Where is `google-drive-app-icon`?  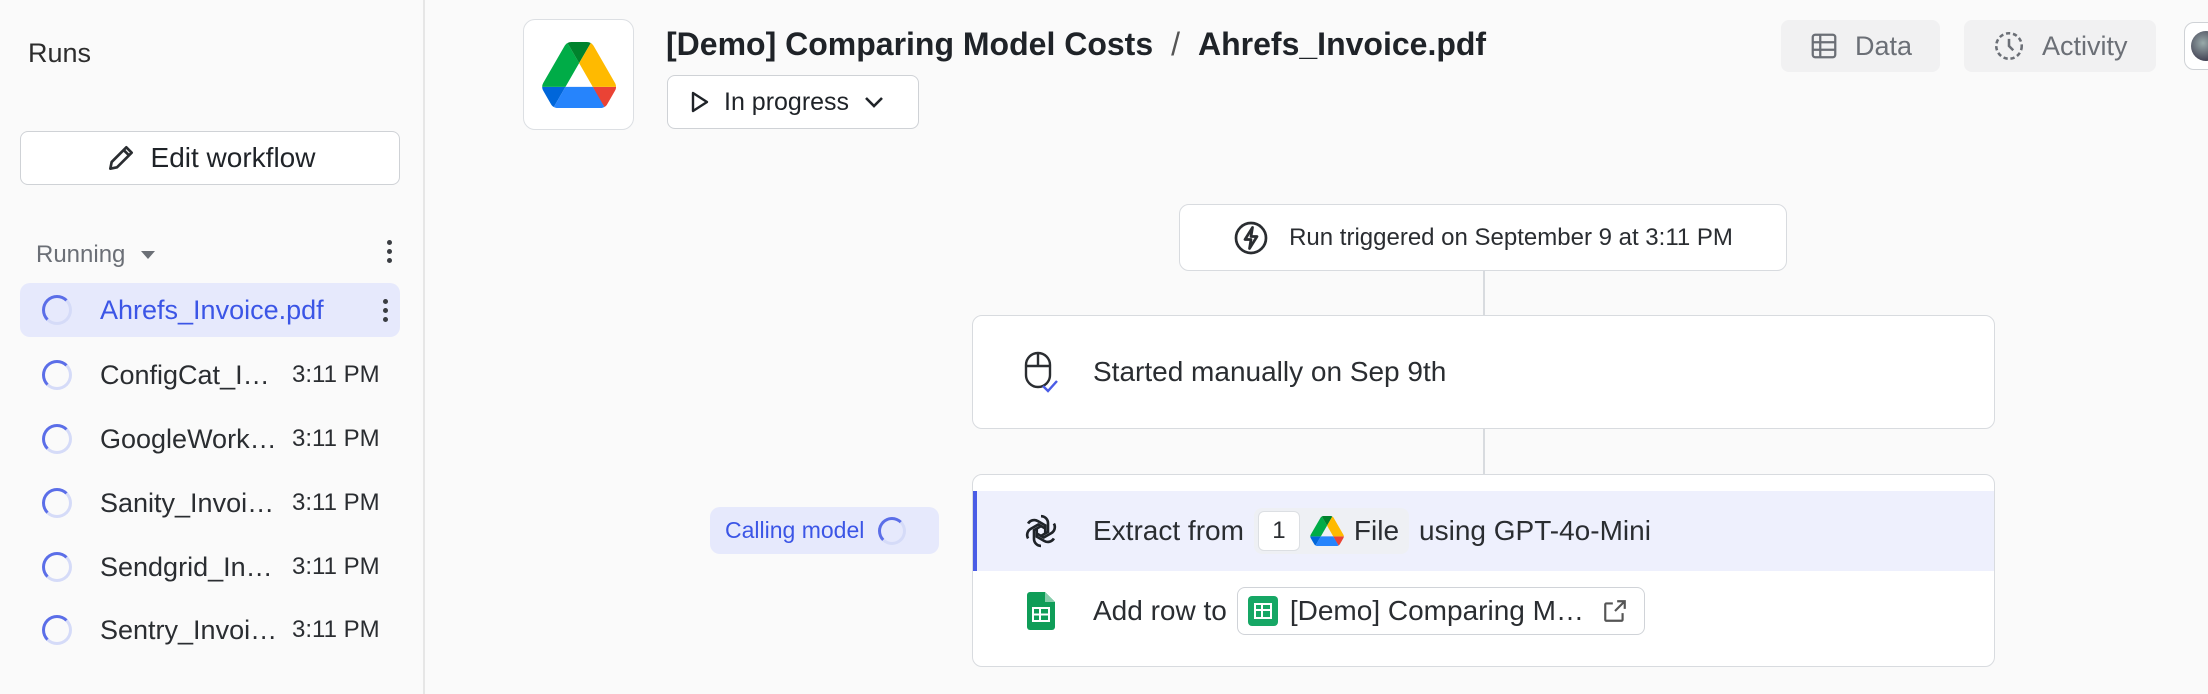 google-drive-app-icon is located at coordinates (578, 74).